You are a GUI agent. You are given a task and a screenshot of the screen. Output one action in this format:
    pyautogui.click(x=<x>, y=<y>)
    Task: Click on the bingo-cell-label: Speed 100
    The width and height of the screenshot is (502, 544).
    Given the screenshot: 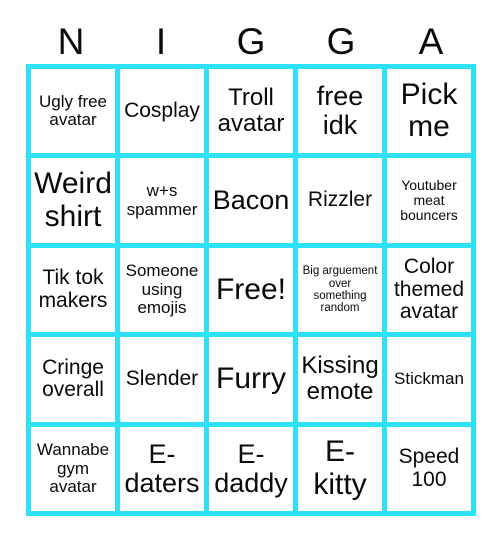 What is the action you would take?
    pyautogui.click(x=429, y=468)
    